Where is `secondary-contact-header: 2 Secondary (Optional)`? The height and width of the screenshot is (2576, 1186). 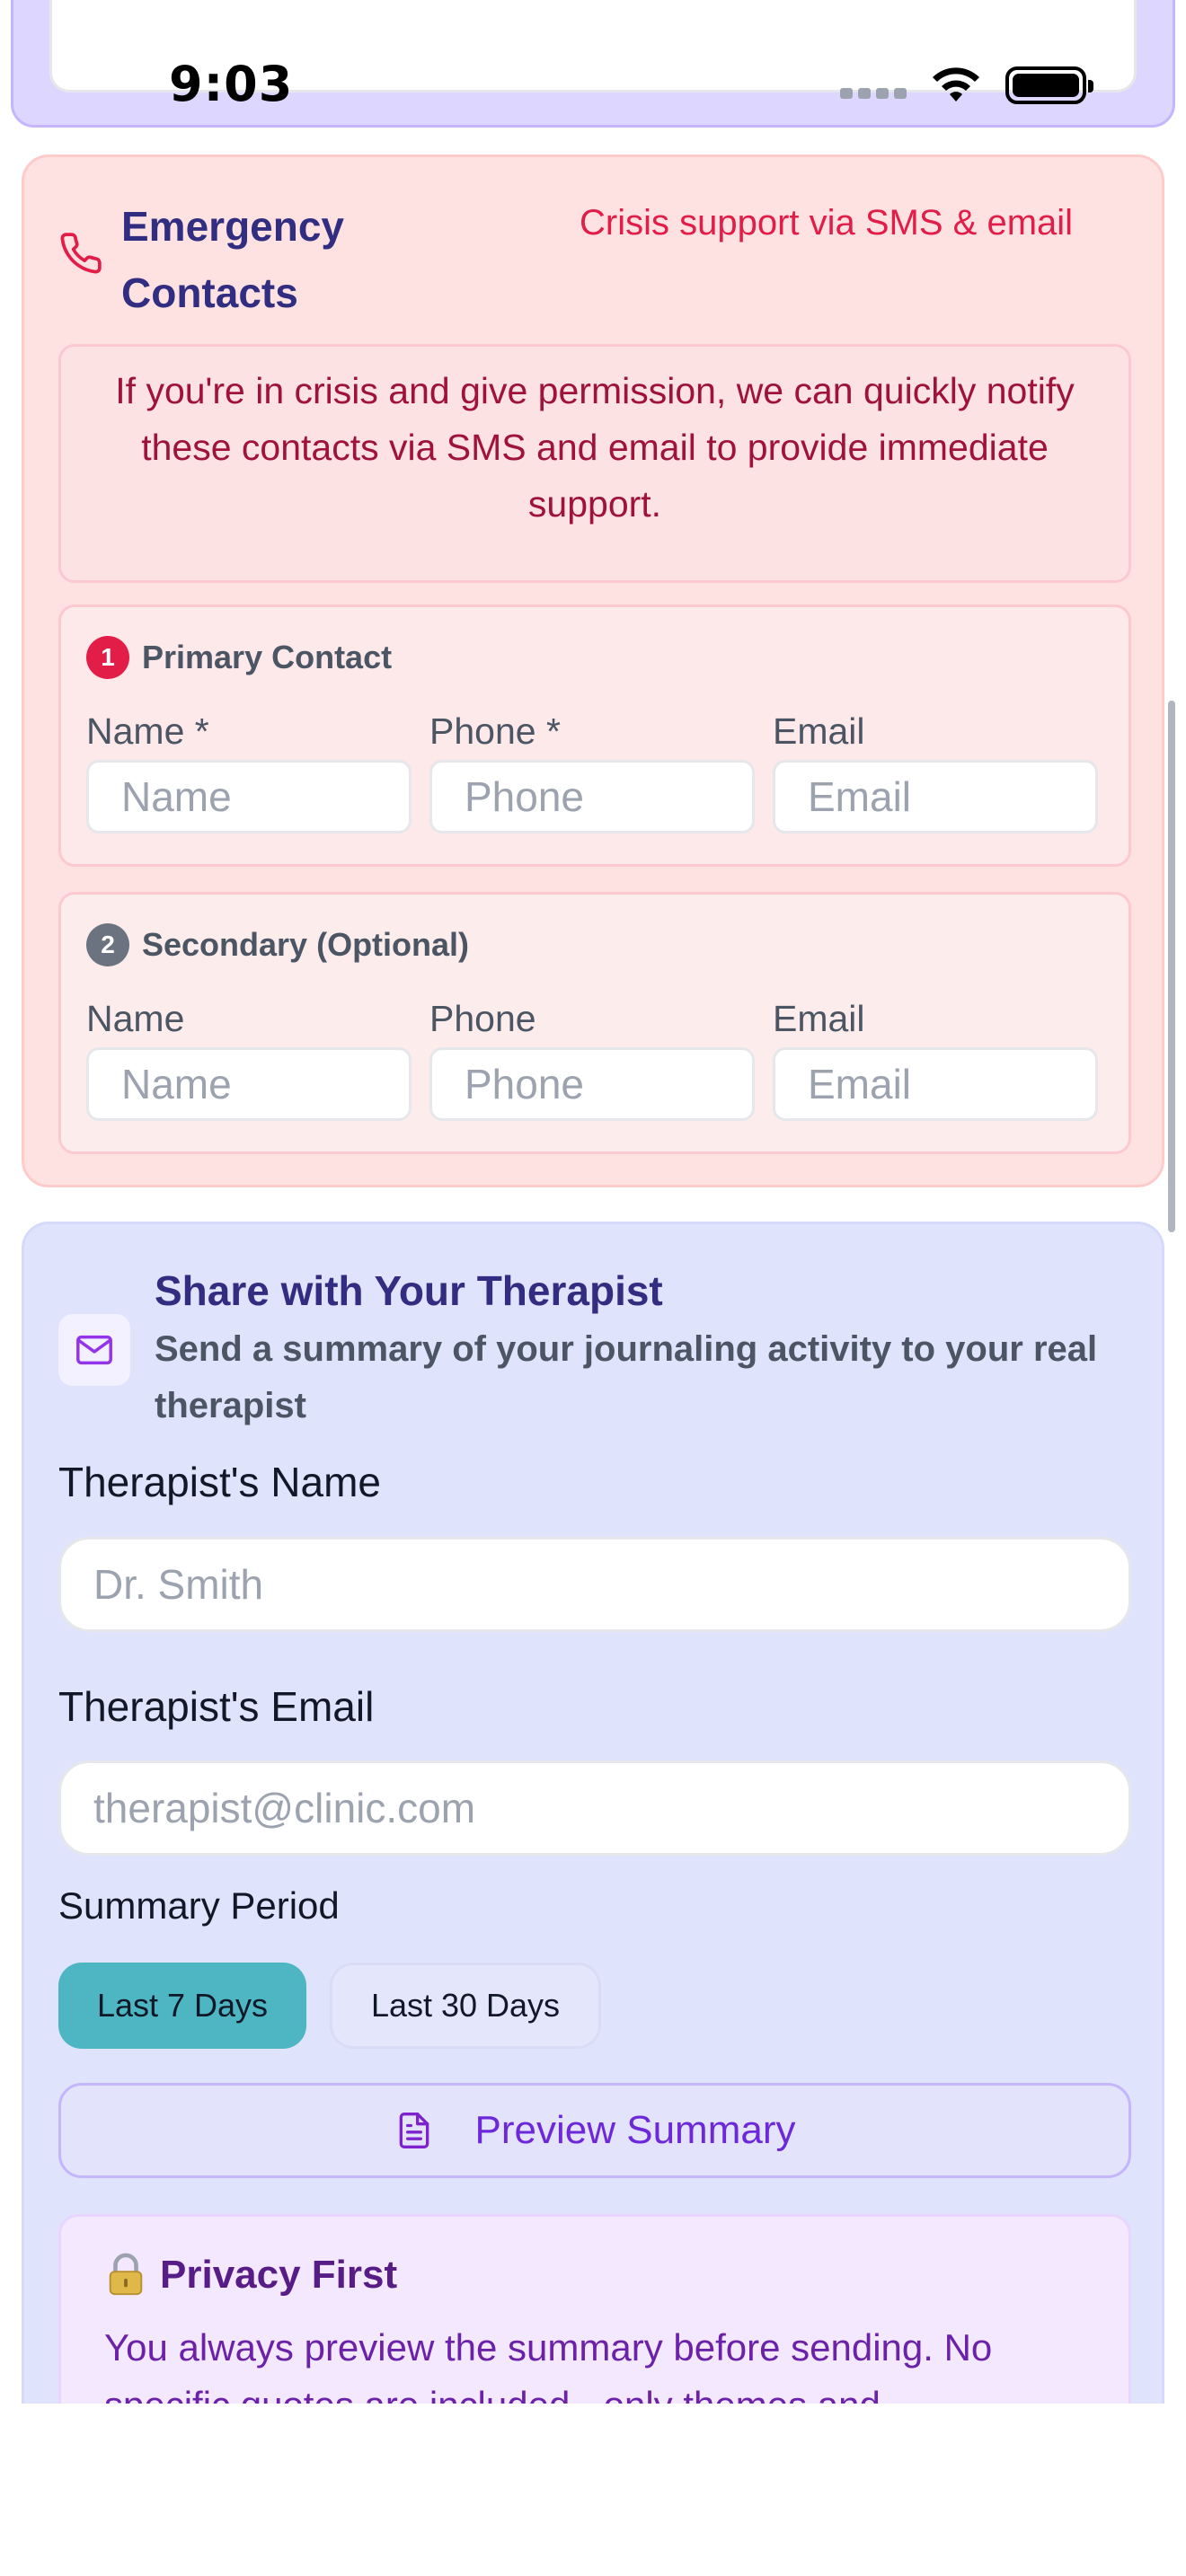
secondary-contact-header: 2 Secondary (Optional) is located at coordinates (277, 944).